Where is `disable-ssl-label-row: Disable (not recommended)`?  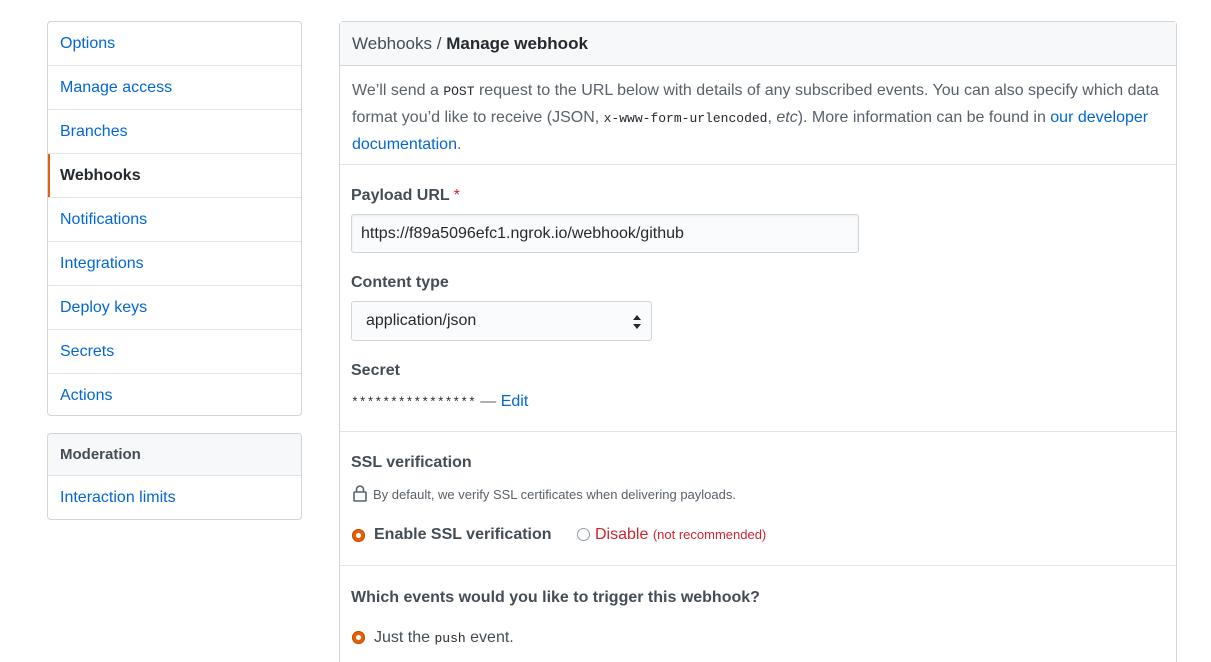
disable-ssl-label-row: Disable (not recommended) is located at coordinates (680, 535).